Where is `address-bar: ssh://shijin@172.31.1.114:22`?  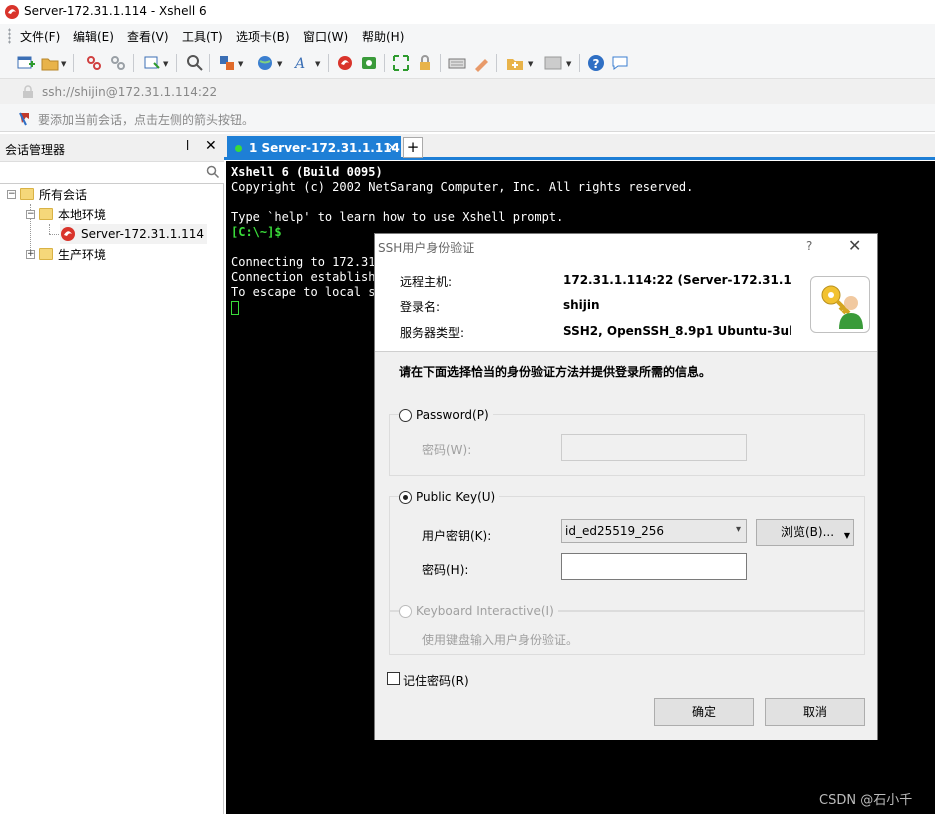
address-bar: ssh://shijin@172.31.1.114:22 is located at coordinates (467, 91).